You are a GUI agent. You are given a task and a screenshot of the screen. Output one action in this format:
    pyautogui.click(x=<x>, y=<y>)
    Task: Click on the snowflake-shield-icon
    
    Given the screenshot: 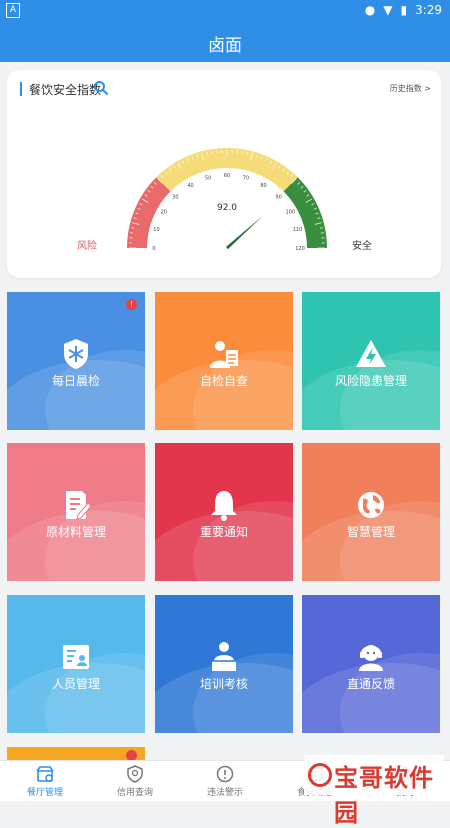 What is the action you would take?
    pyautogui.click(x=76, y=354)
    